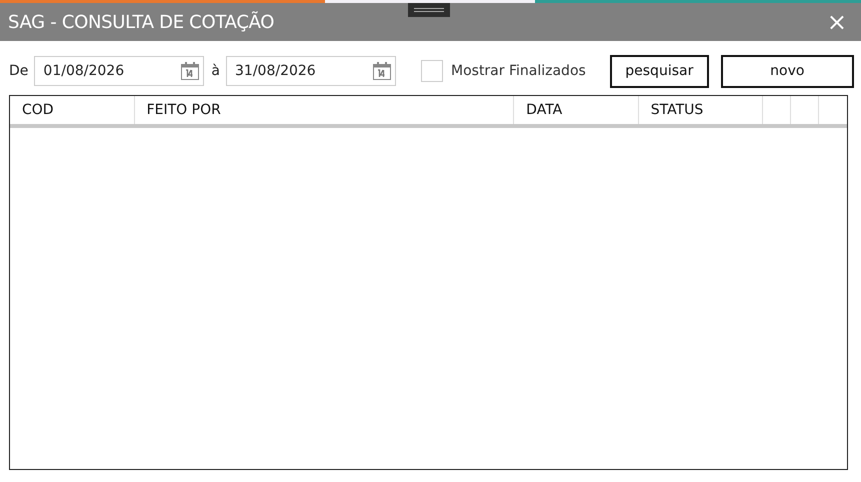 The height and width of the screenshot is (482, 861). I want to click on to-label: à, so click(215, 71).